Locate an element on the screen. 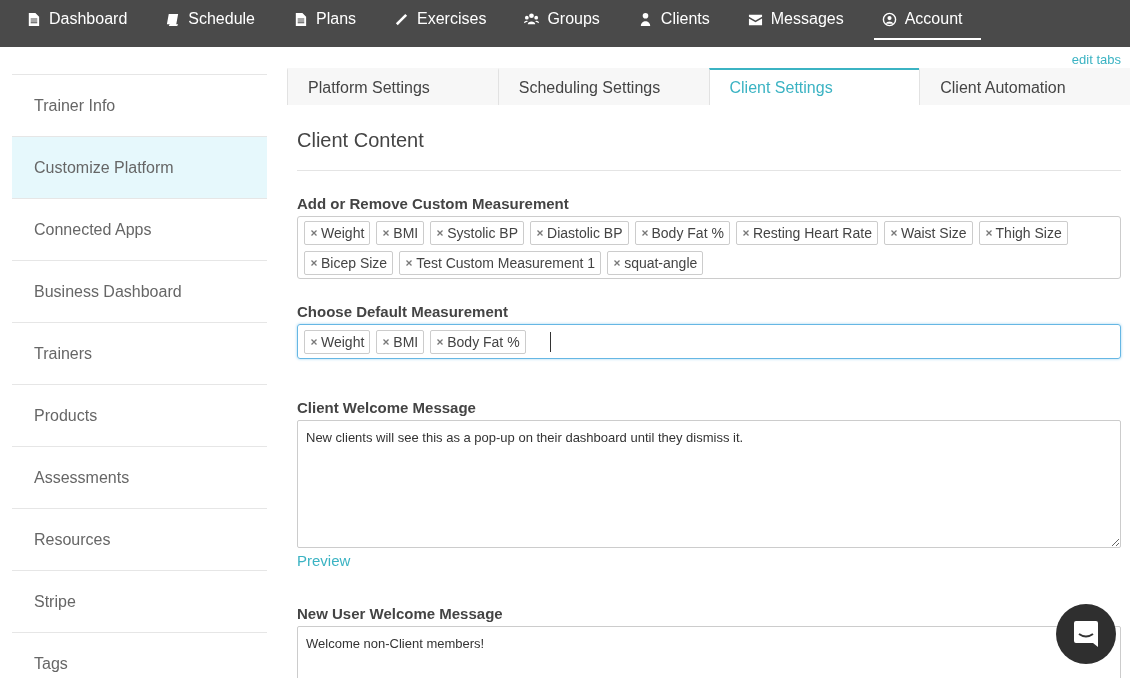 Image resolution: width=1130 pixels, height=678 pixels. chat-bubble-icon is located at coordinates (1086, 634).